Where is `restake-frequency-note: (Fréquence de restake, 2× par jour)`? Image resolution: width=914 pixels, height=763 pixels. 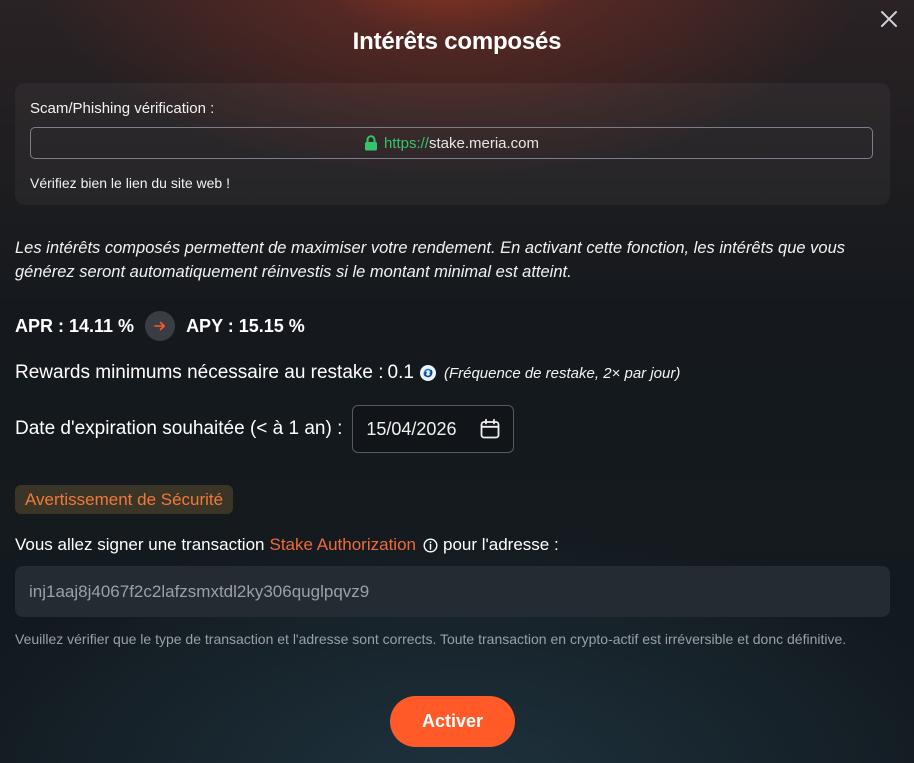 restake-frequency-note: (Fréquence de restake, 2× par jour) is located at coordinates (562, 373).